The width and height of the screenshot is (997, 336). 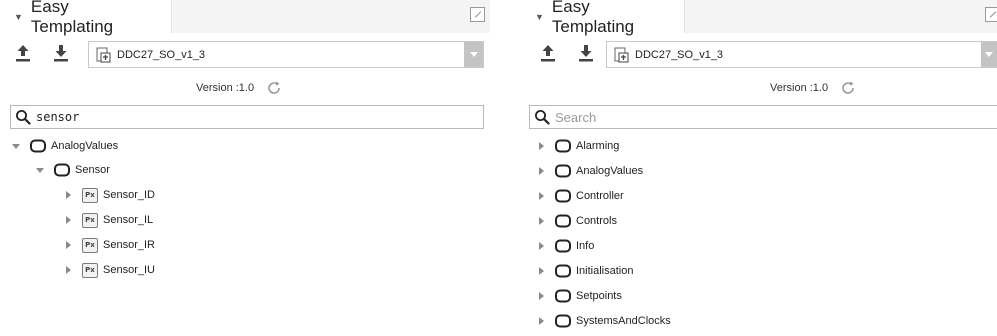 What do you see at coordinates (623, 321) in the screenshot?
I see `tree-node-label: SystemsAndClocks` at bounding box center [623, 321].